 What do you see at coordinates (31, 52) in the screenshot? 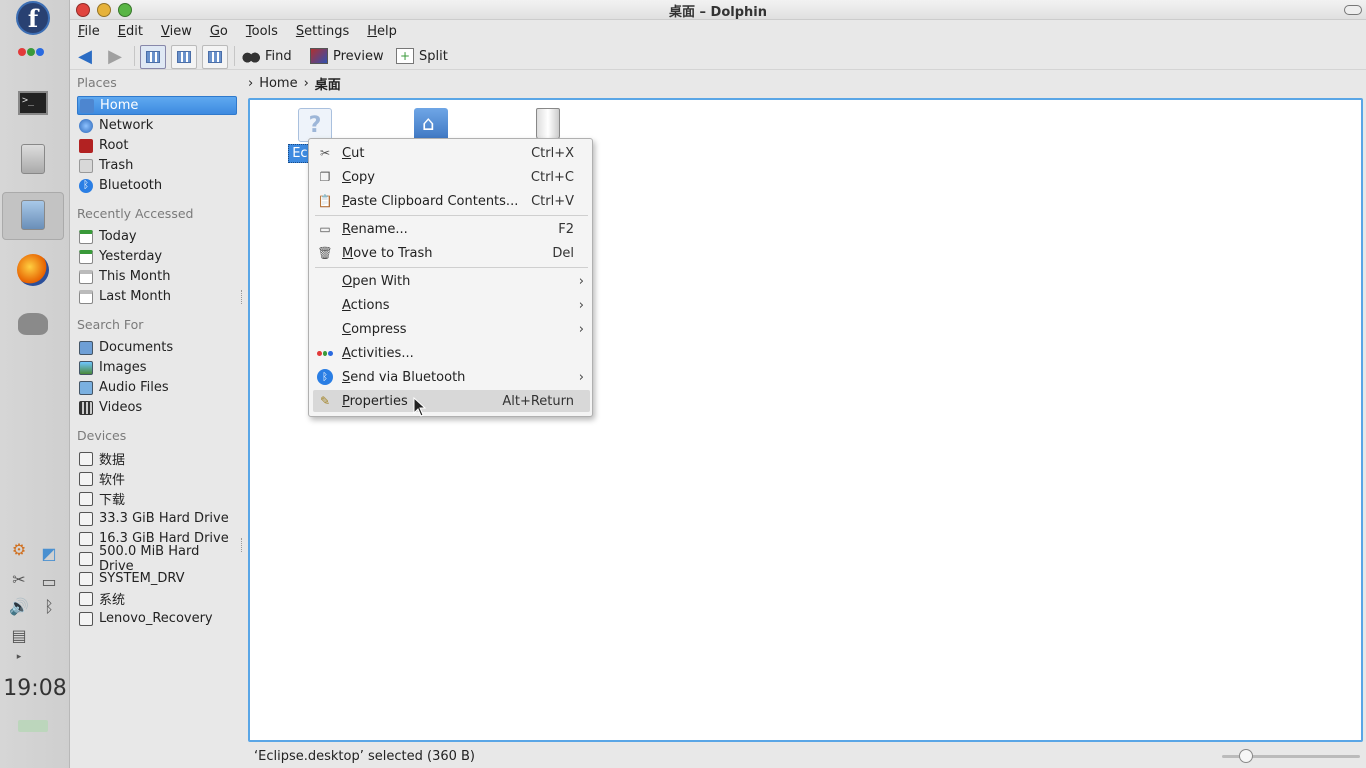
I see `activities-dots-icon` at bounding box center [31, 52].